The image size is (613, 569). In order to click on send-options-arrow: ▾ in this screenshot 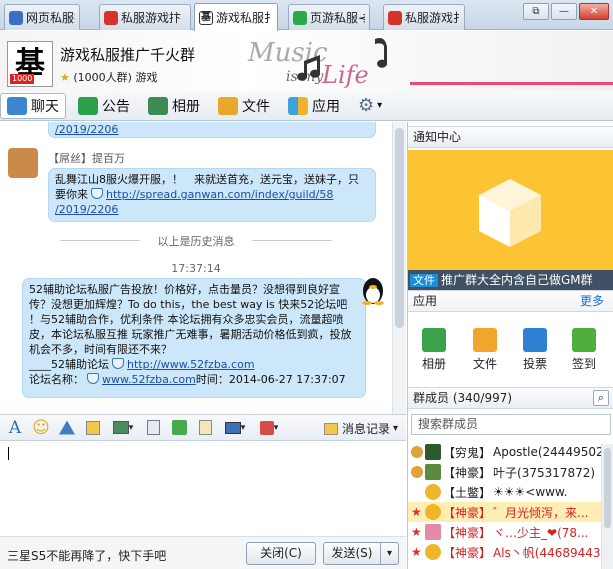, I will do `click(389, 553)`.